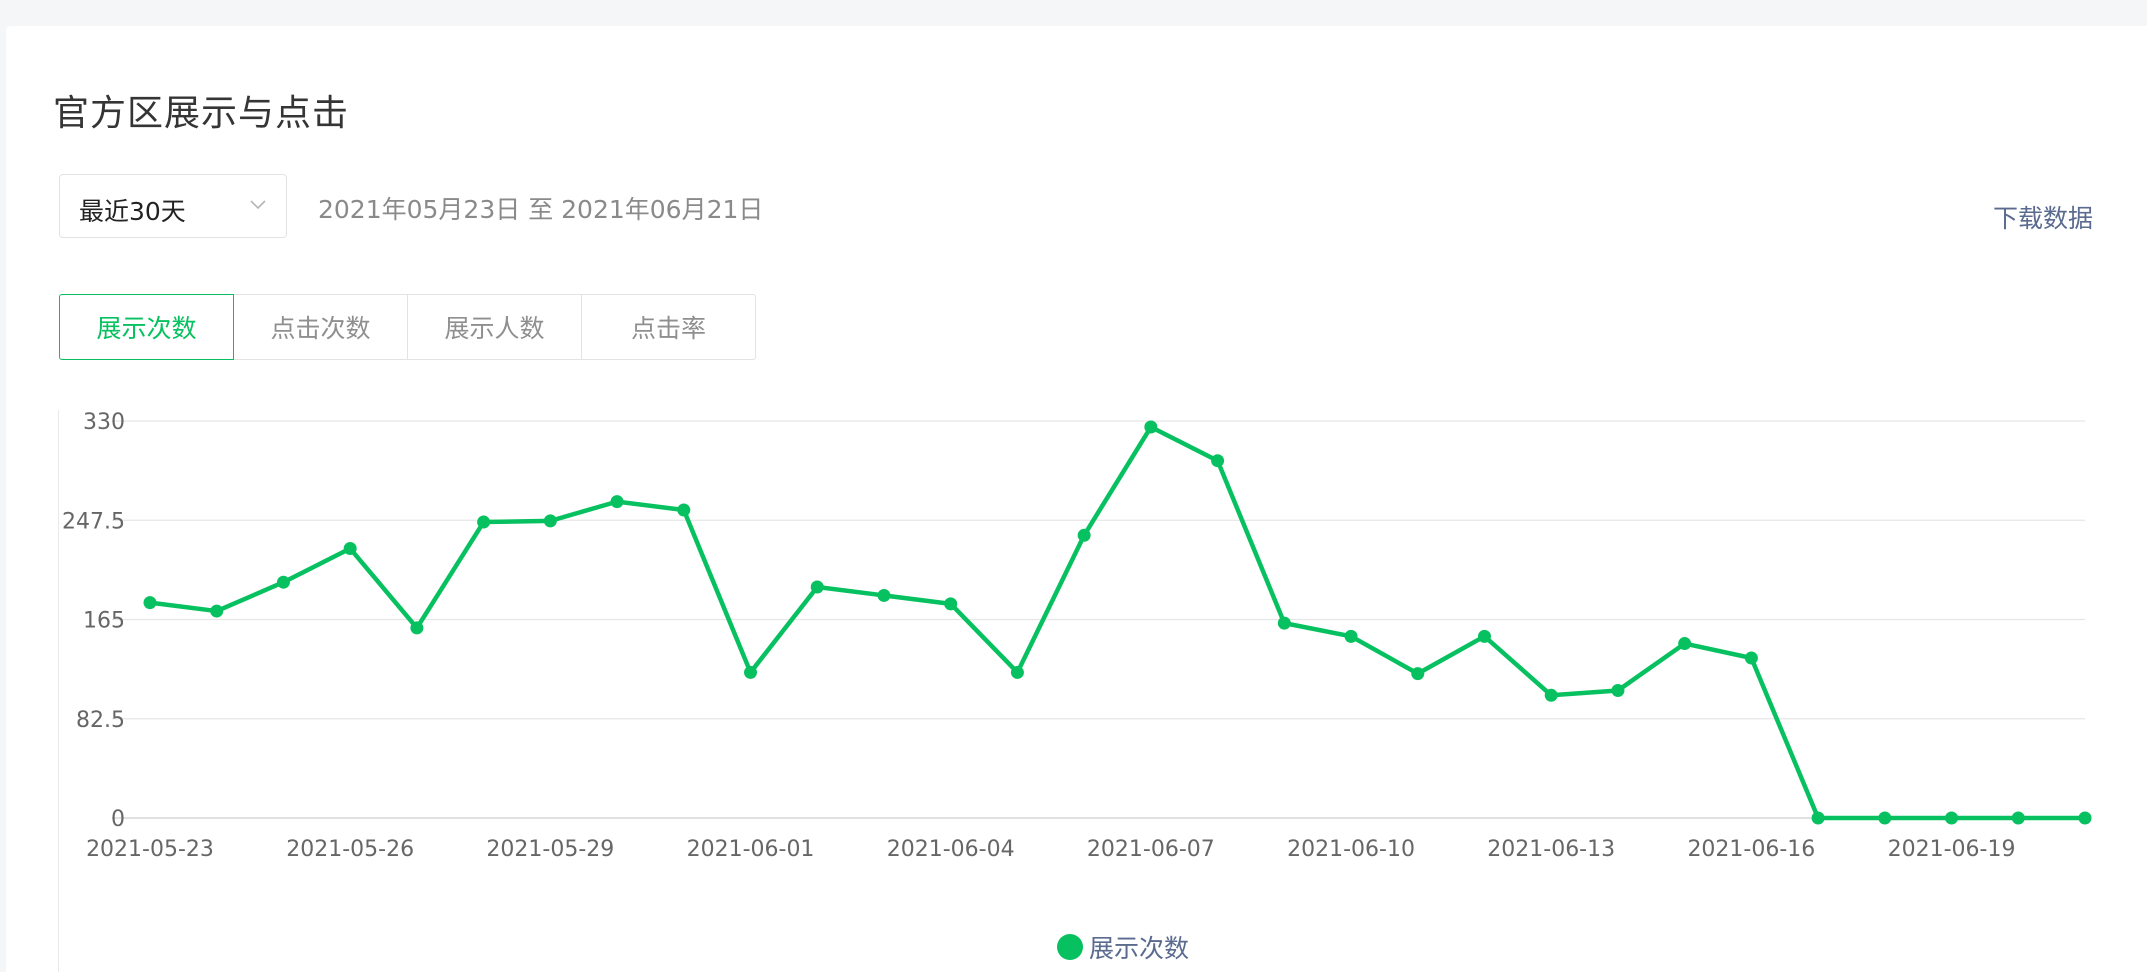 This screenshot has height=972, width=2147. I want to click on tab-clicks: 点击次数, so click(320, 327).